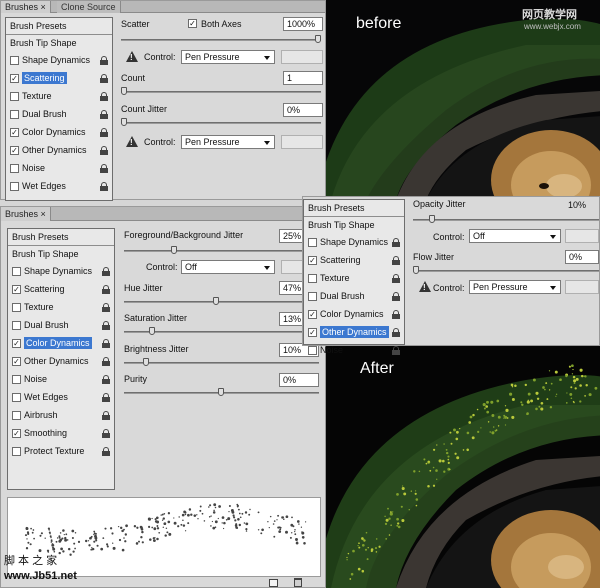  I want to click on option-shape-dynamics: Shape Dynamics, so click(354, 243).